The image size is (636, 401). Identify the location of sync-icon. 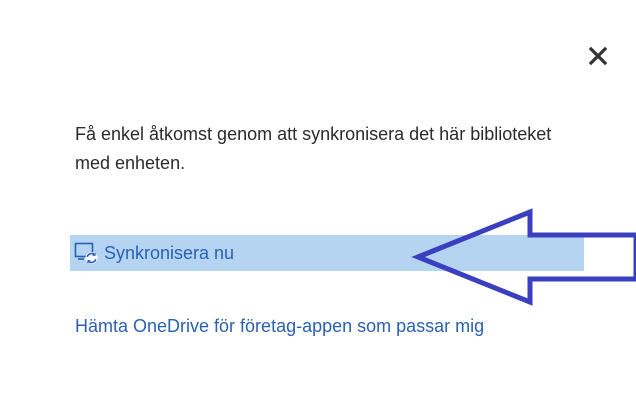
(86, 253).